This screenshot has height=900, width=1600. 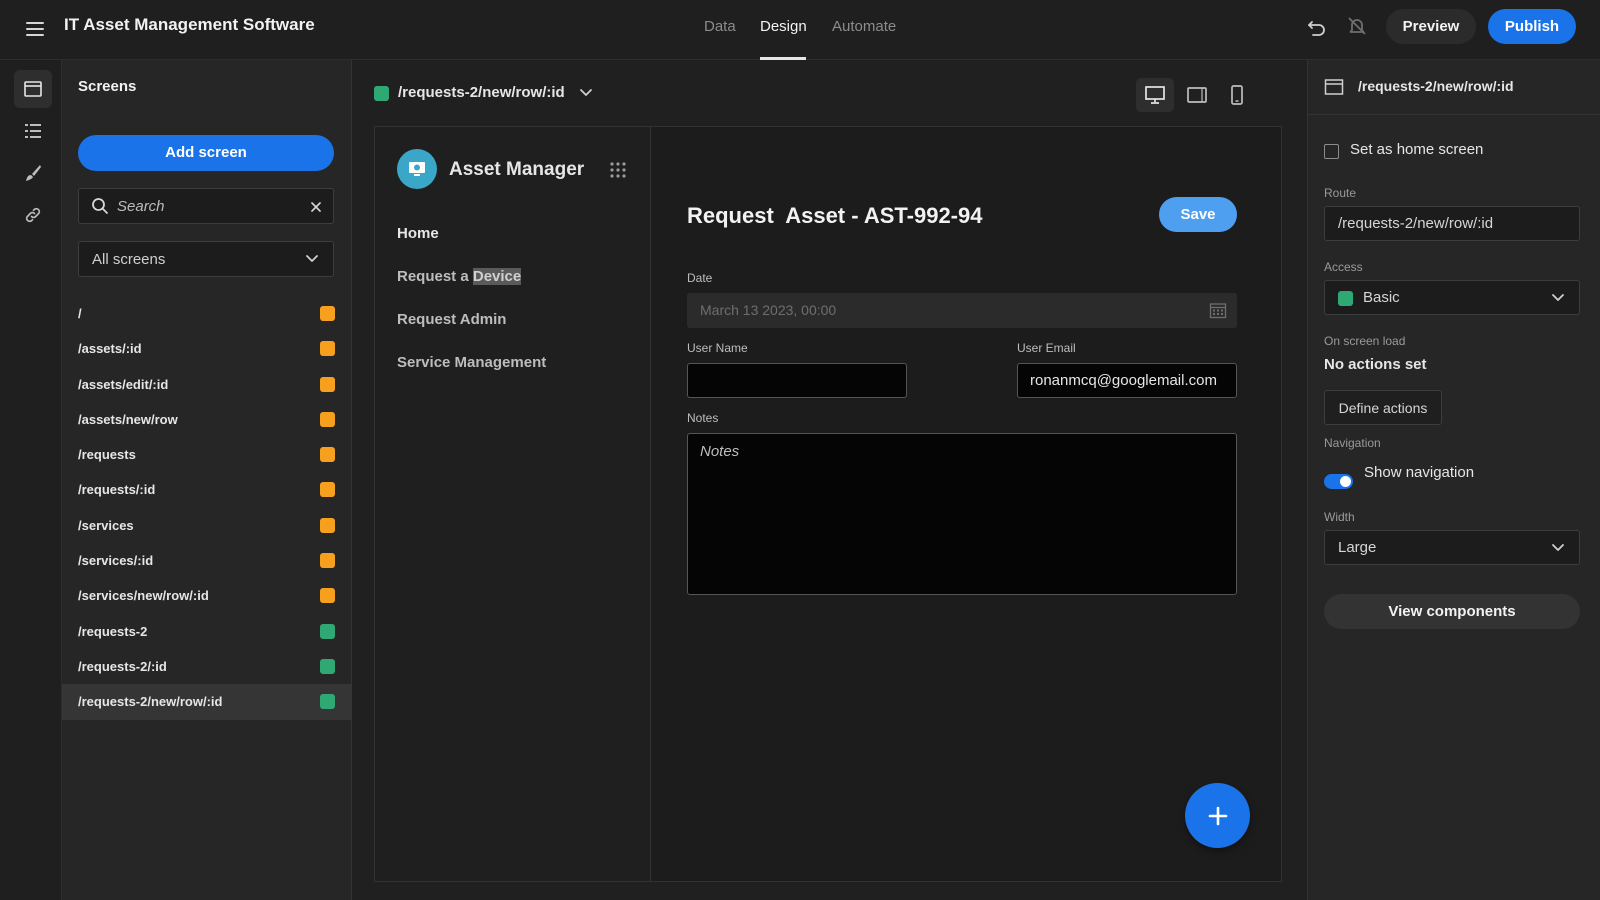 What do you see at coordinates (1338, 481) in the screenshot?
I see `show-navigation-toggle` at bounding box center [1338, 481].